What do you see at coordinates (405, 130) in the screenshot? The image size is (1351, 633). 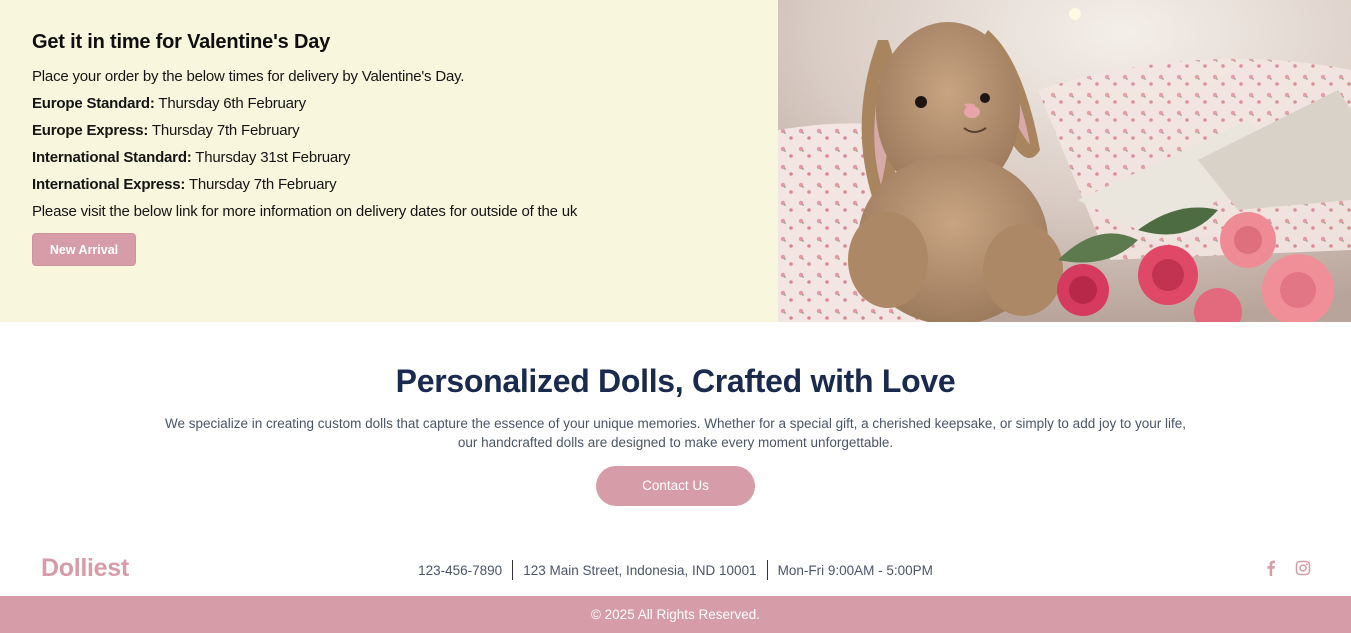 I see `delivery-europe-express: Europe Express: Thursday 7th February` at bounding box center [405, 130].